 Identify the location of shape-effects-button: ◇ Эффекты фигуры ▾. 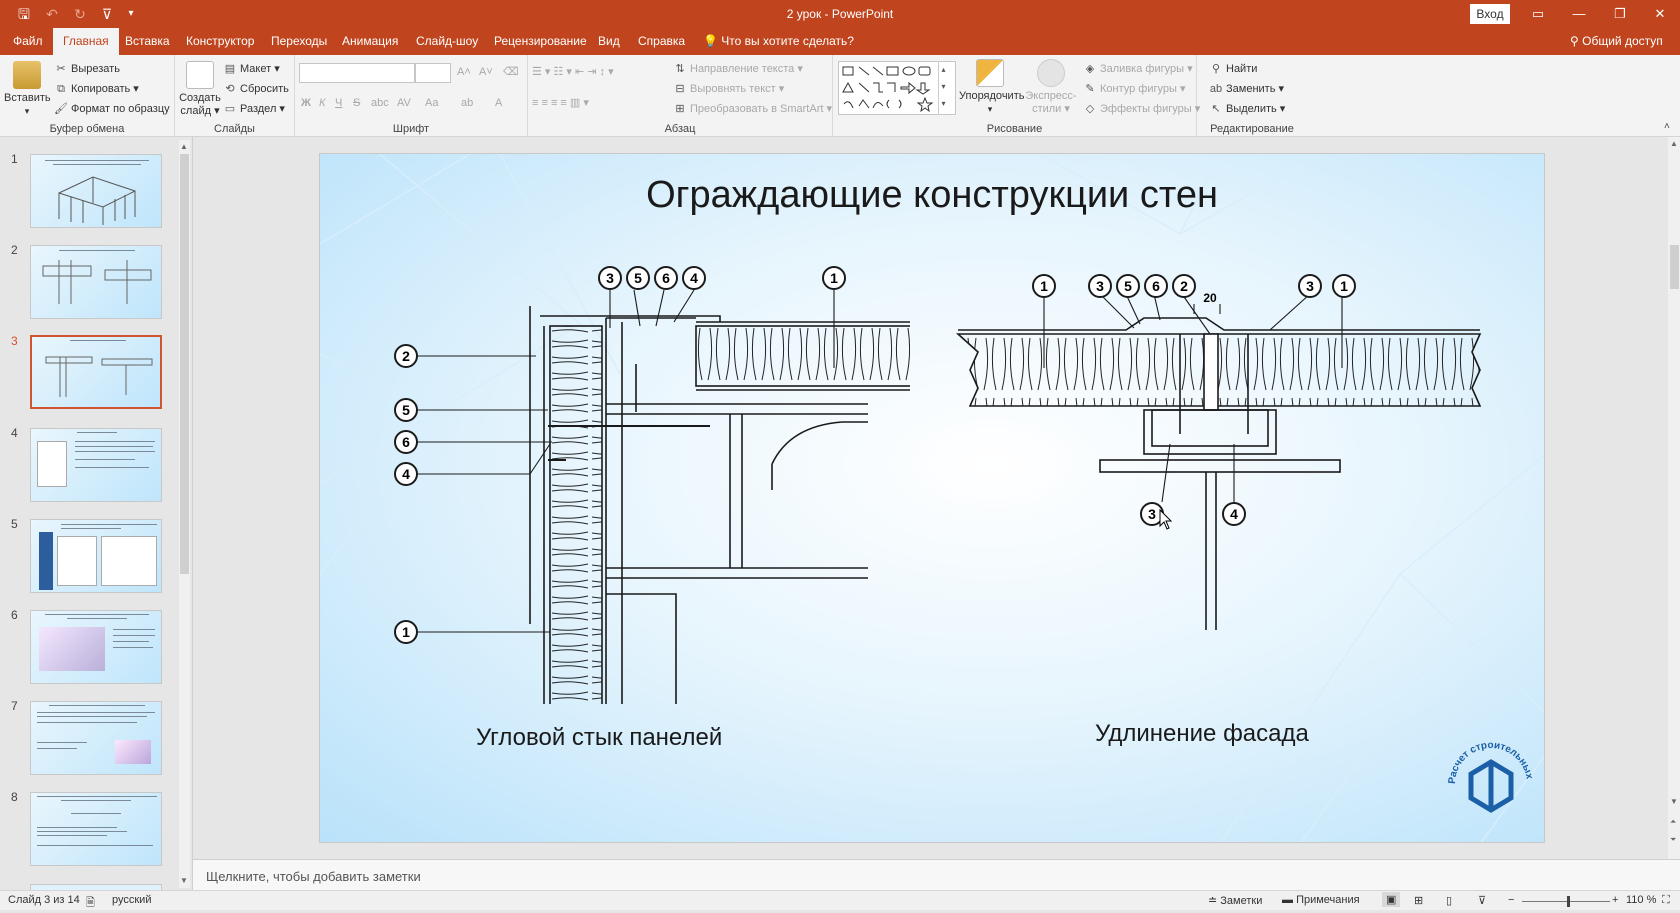
(1141, 109).